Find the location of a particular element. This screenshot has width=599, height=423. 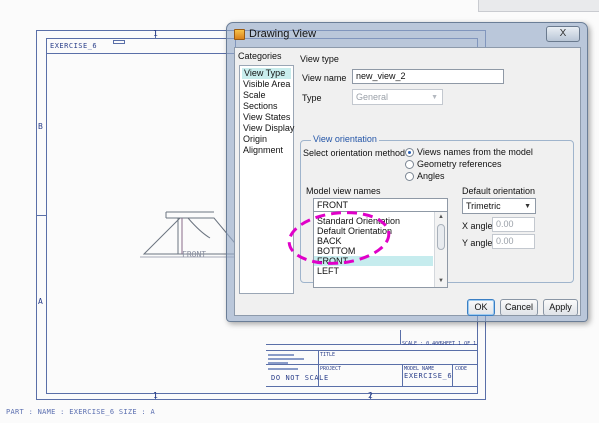

category-visible-area: Visible Area is located at coordinates (266, 84).